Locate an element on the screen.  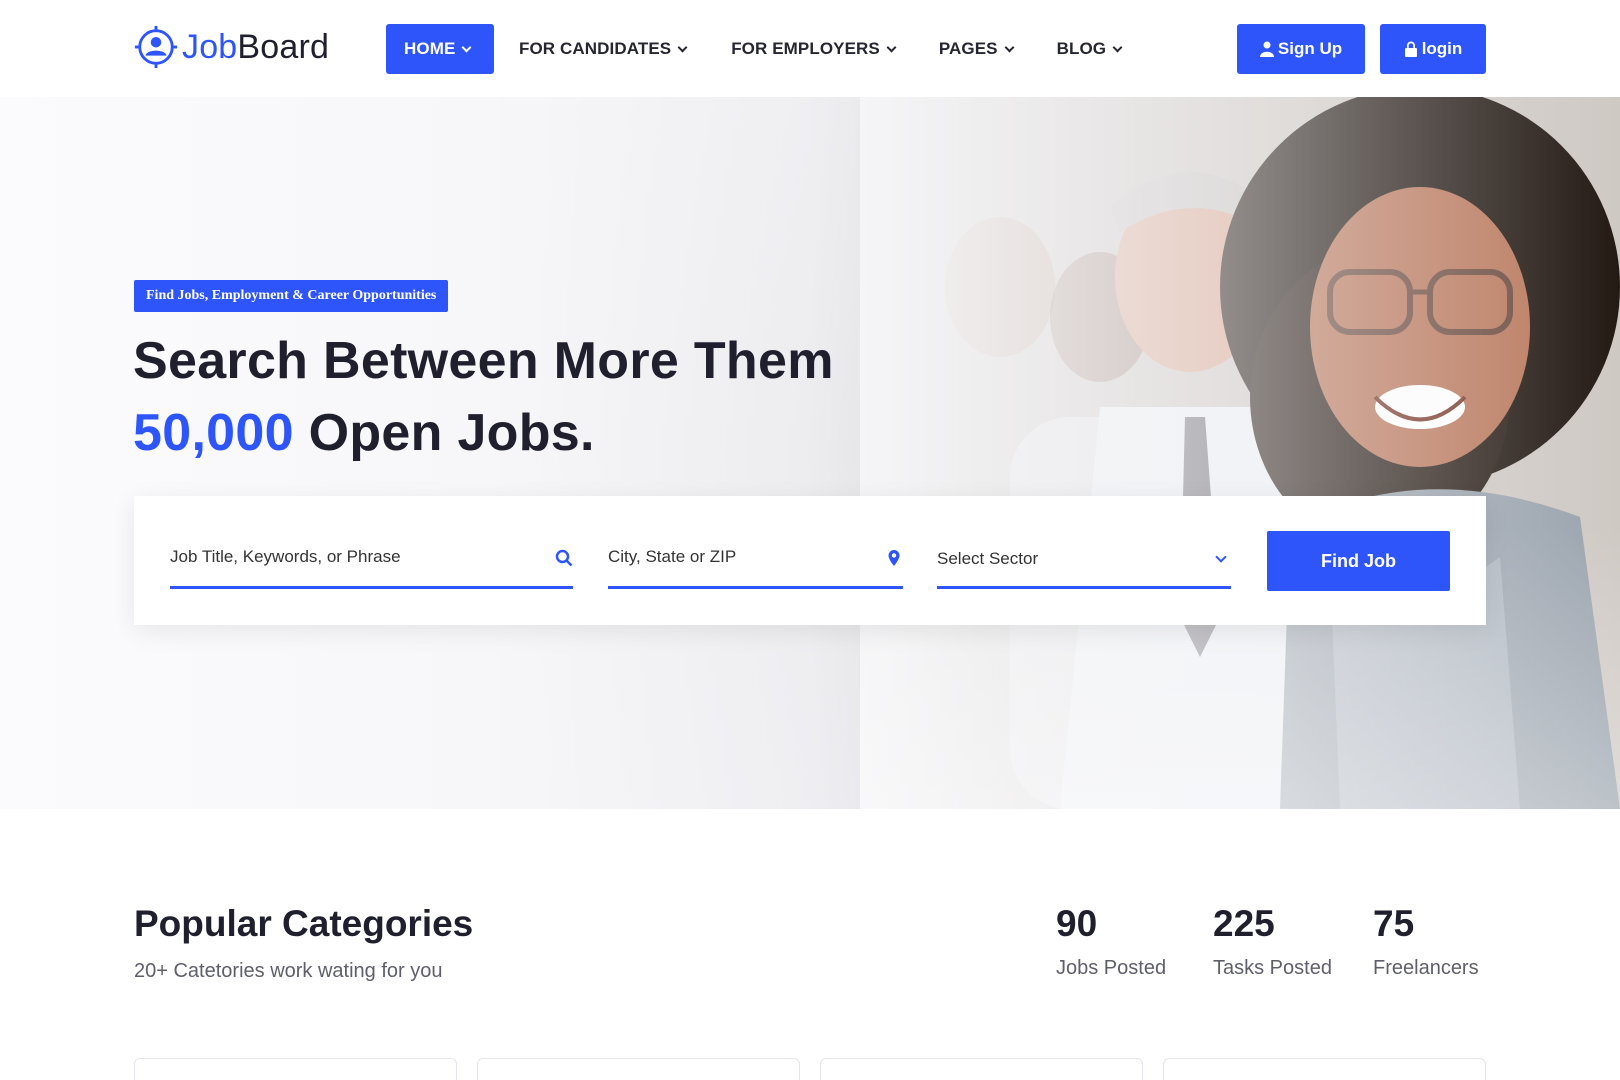
brand-name: JobBoard is located at coordinates (256, 46).